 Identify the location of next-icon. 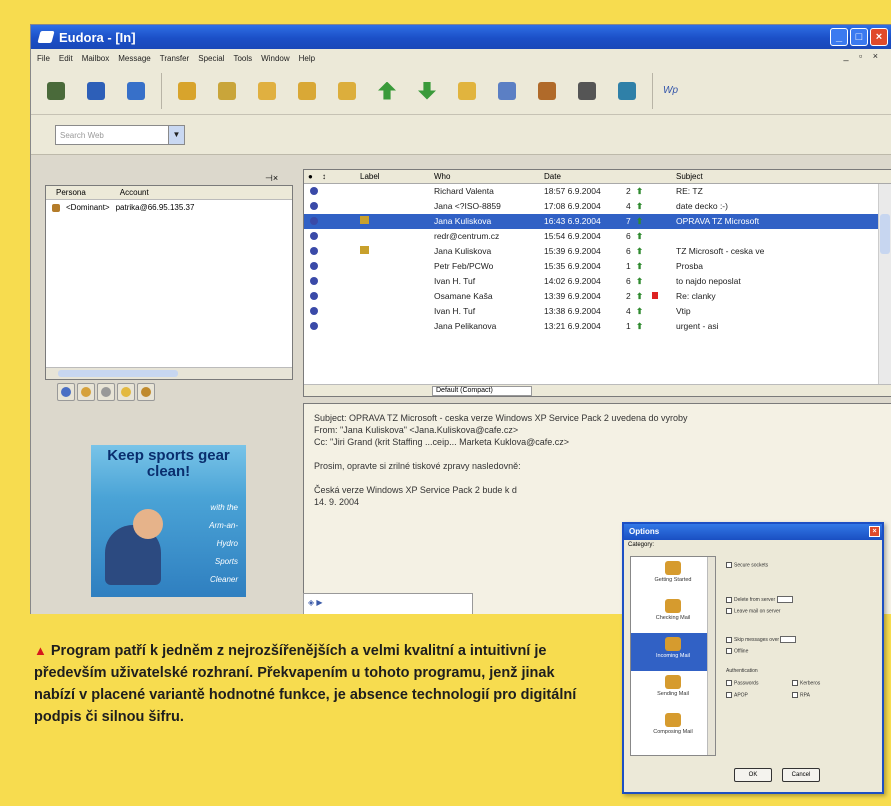
(427, 91).